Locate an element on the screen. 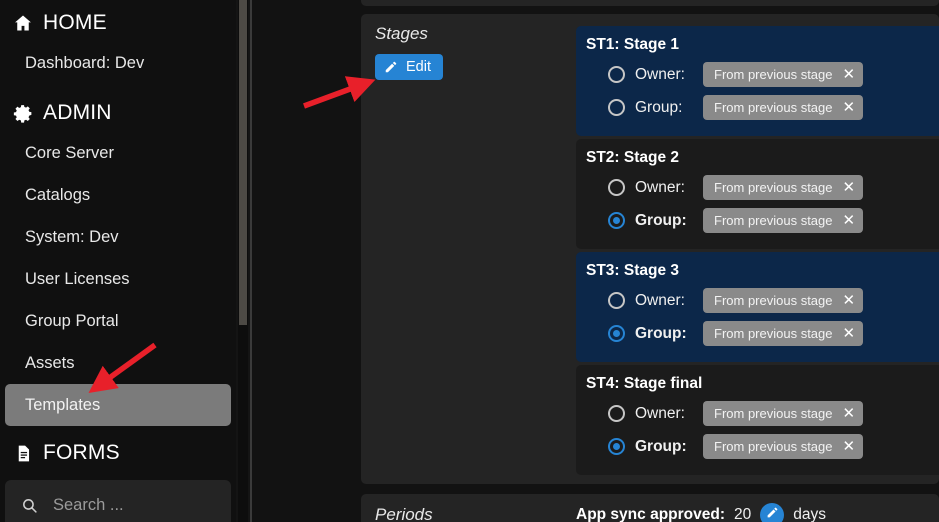 This screenshot has width=939, height=522. document-icon is located at coordinates (23, 453).